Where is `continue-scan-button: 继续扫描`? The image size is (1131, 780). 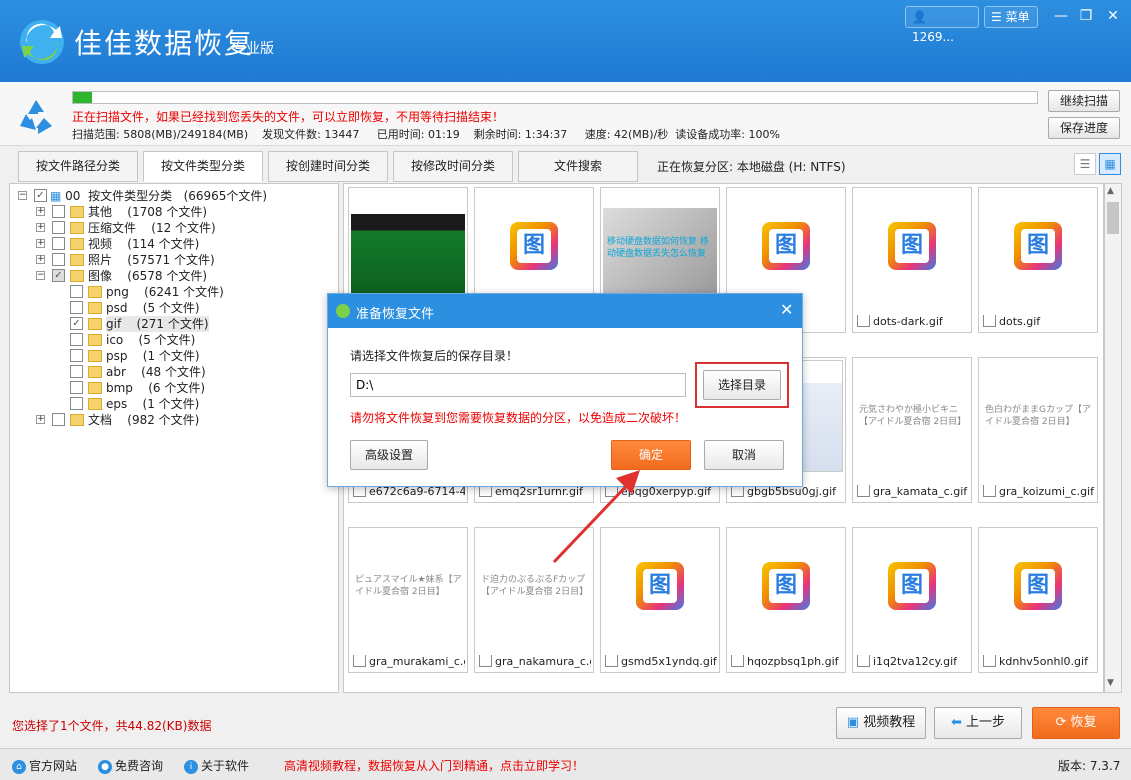 continue-scan-button: 继续扫描 is located at coordinates (1084, 101).